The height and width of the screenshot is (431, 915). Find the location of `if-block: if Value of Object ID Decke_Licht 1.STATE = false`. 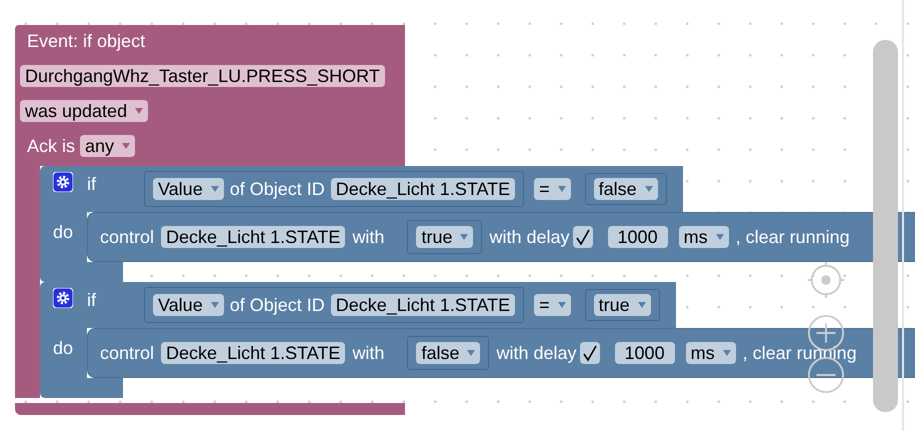

if-block: if Value of Object ID Decke_Licht 1.STATE = false is located at coordinates (361, 189).